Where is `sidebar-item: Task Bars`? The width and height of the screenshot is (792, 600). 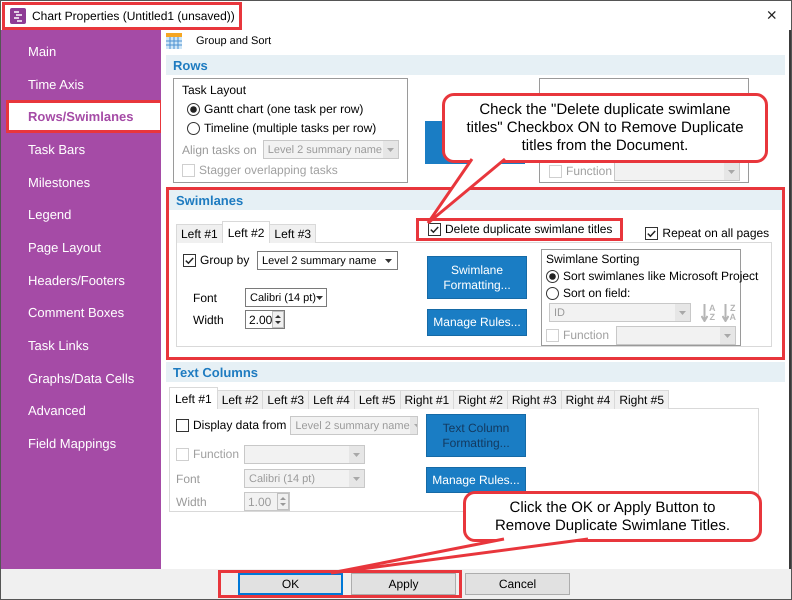
sidebar-item: Task Bars is located at coordinates (84, 149).